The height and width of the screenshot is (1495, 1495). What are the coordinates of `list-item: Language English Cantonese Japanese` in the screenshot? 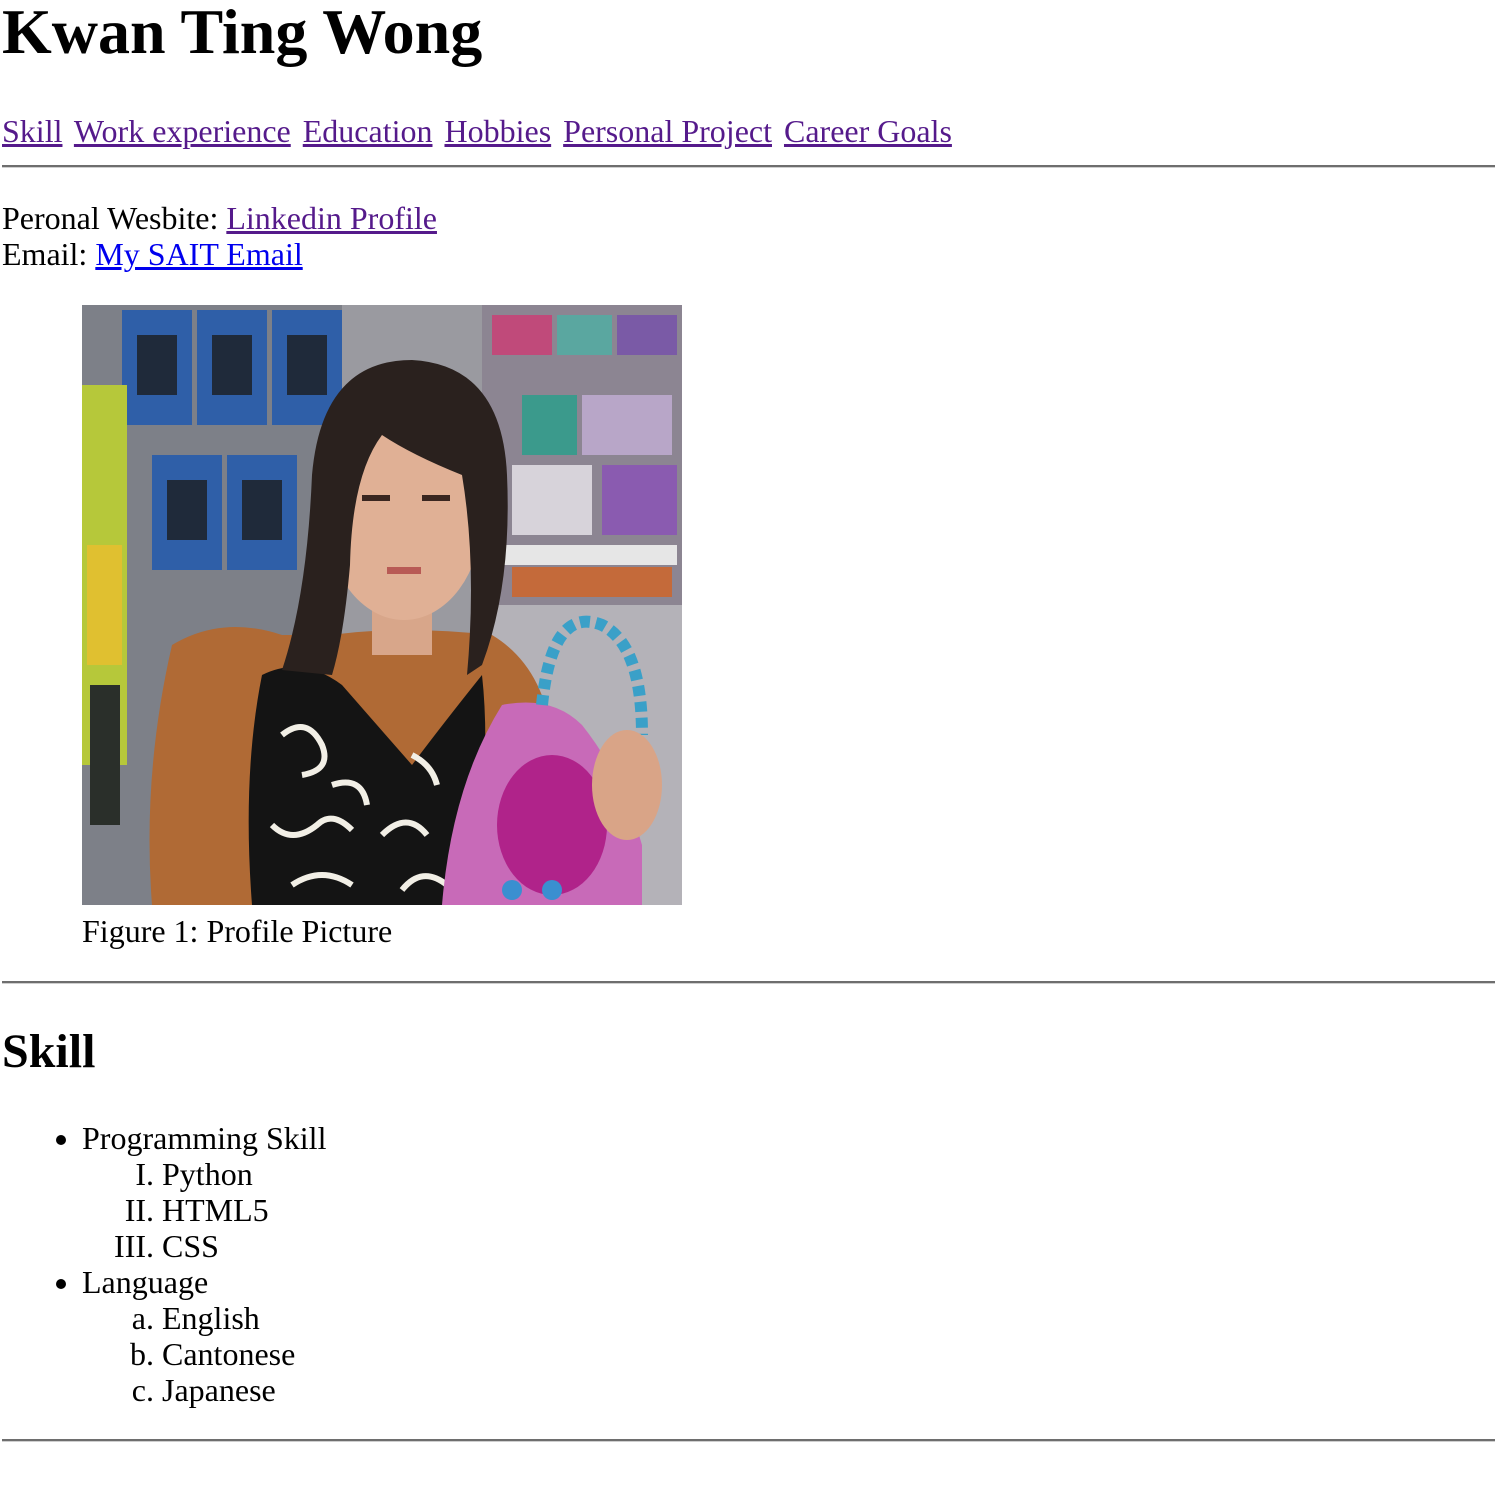 It's located at (204, 1336).